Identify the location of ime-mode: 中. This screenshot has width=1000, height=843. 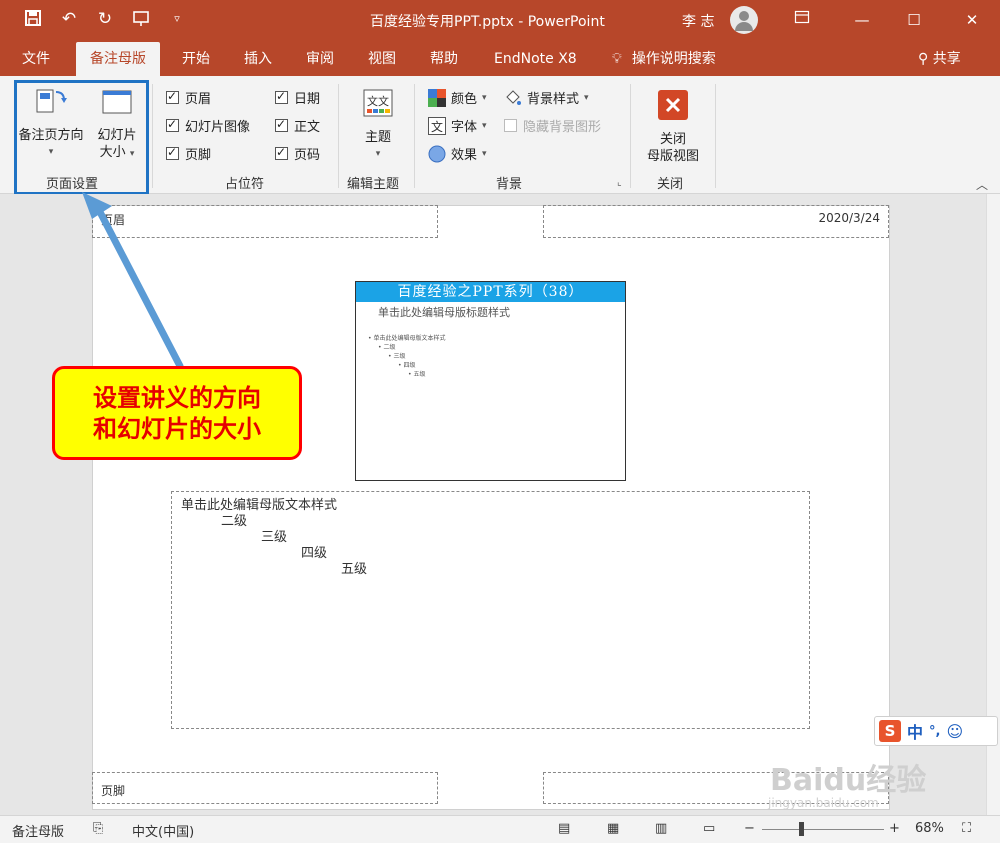
(915, 731).